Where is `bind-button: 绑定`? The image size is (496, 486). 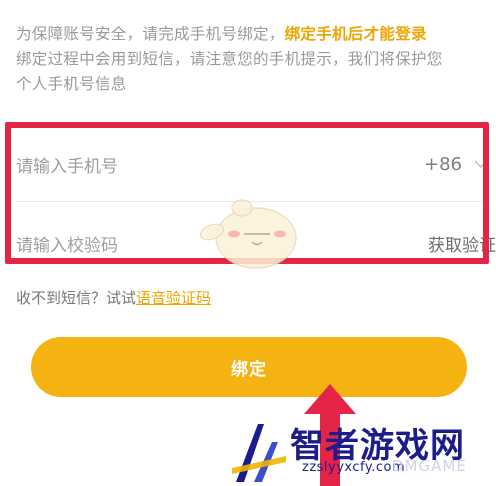 bind-button: 绑定 is located at coordinates (249, 367).